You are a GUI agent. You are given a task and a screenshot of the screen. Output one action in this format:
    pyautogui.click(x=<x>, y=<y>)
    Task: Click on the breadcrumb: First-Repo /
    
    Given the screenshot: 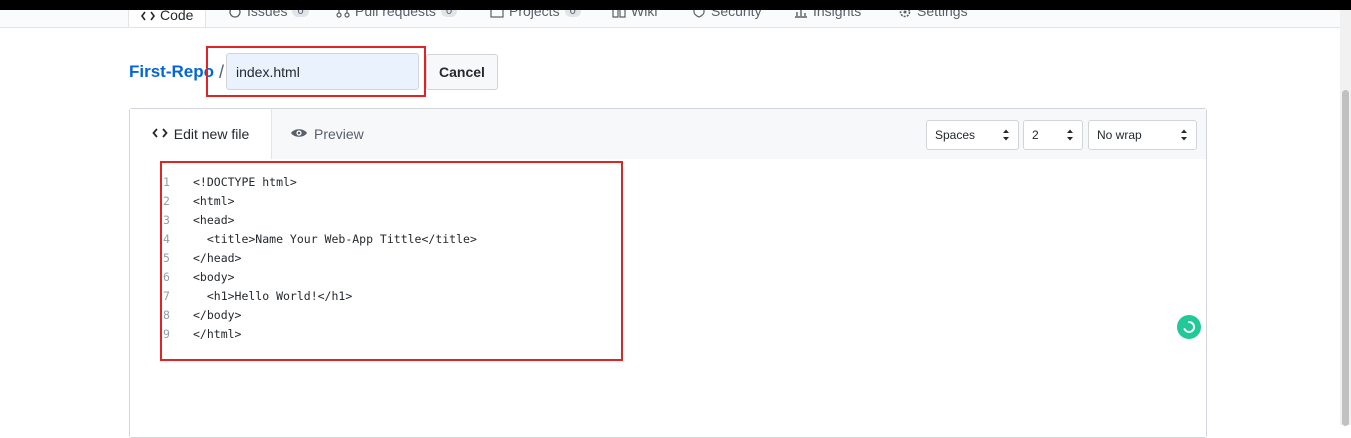 What is the action you would take?
    pyautogui.click(x=180, y=72)
    